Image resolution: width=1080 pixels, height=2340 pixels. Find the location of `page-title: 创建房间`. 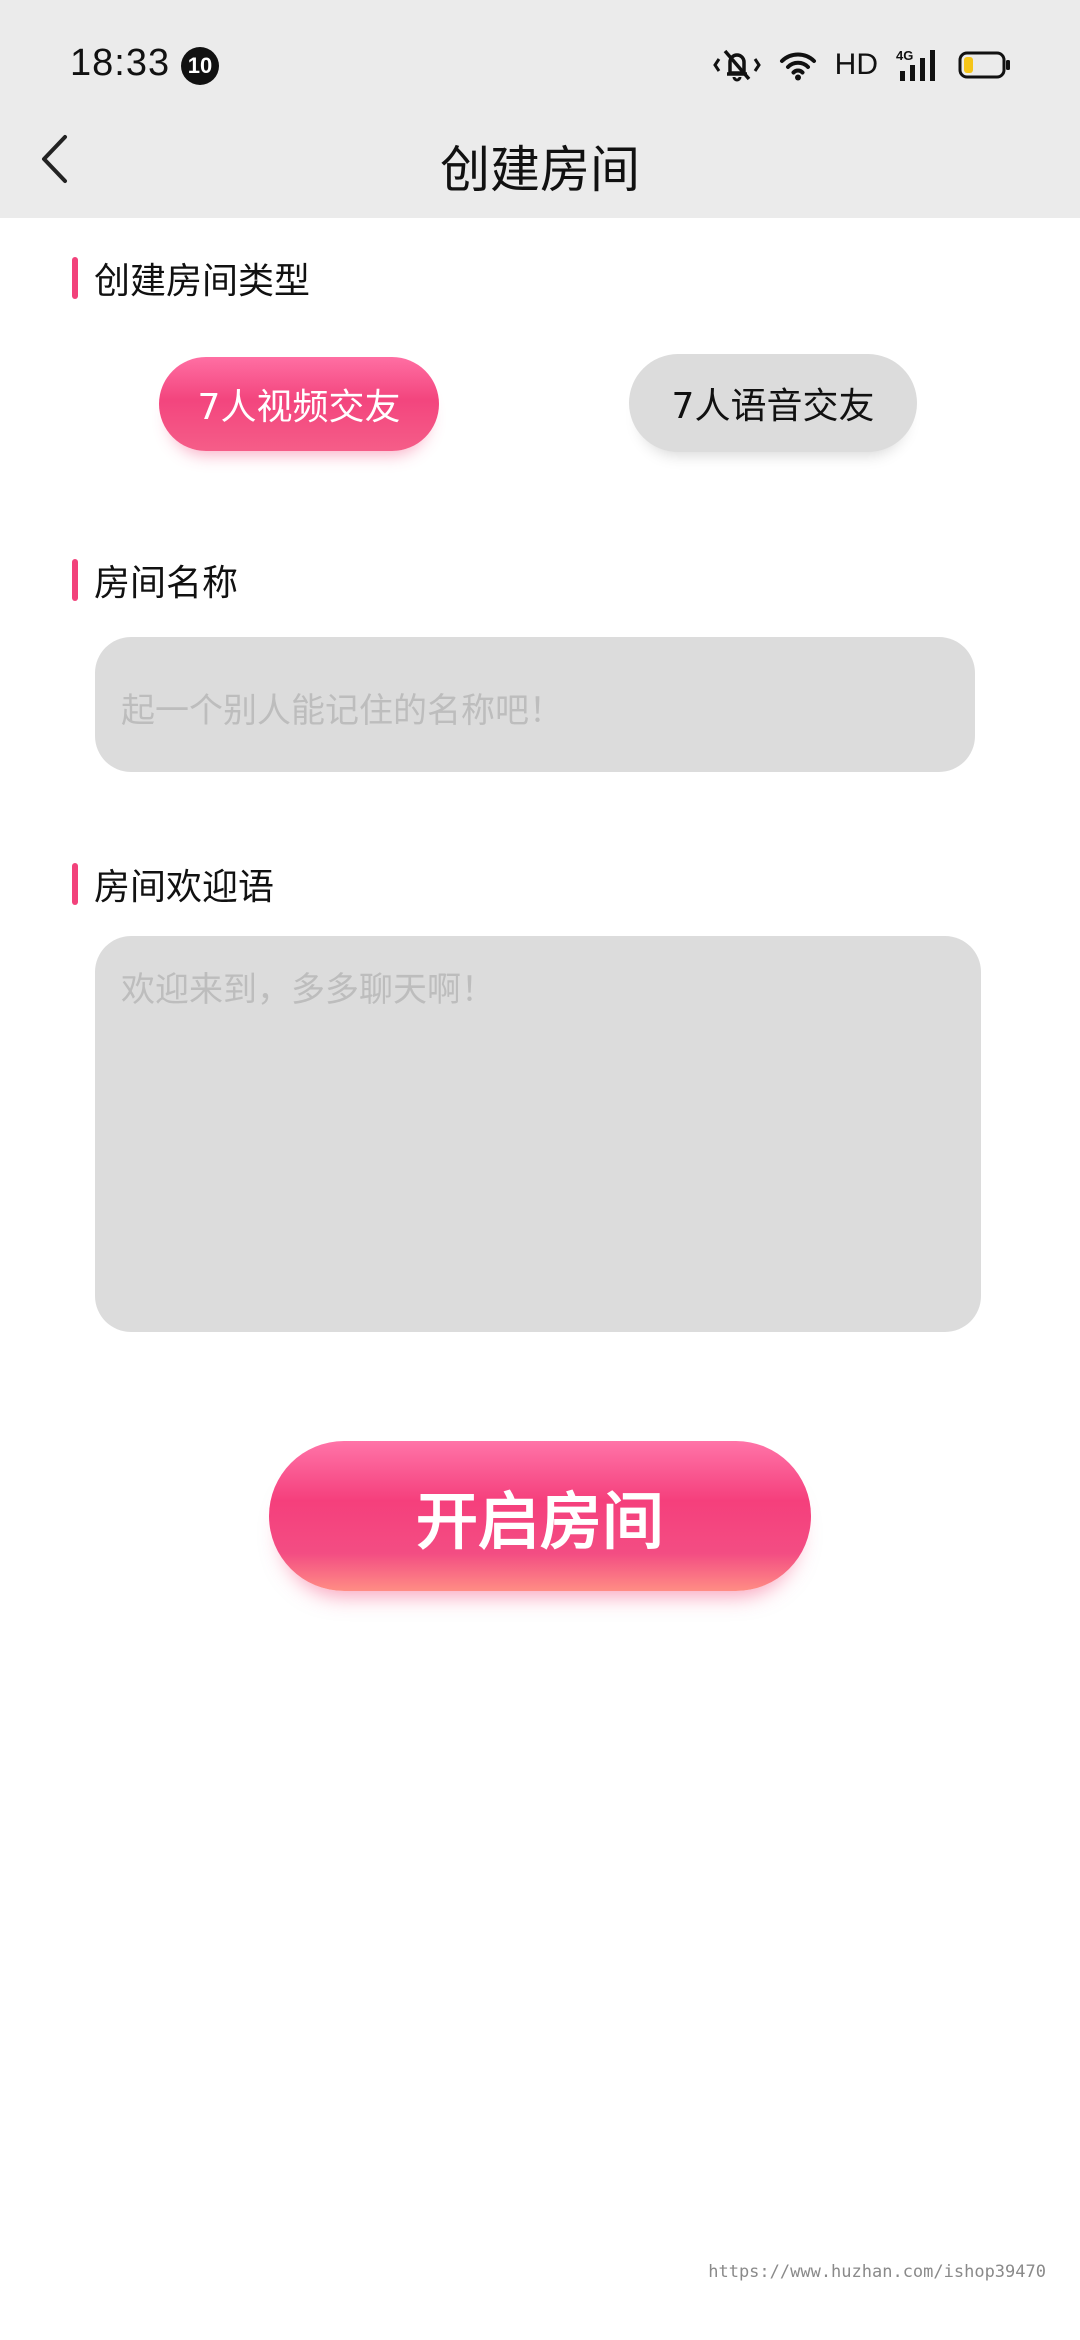

page-title: 创建房间 is located at coordinates (540, 170).